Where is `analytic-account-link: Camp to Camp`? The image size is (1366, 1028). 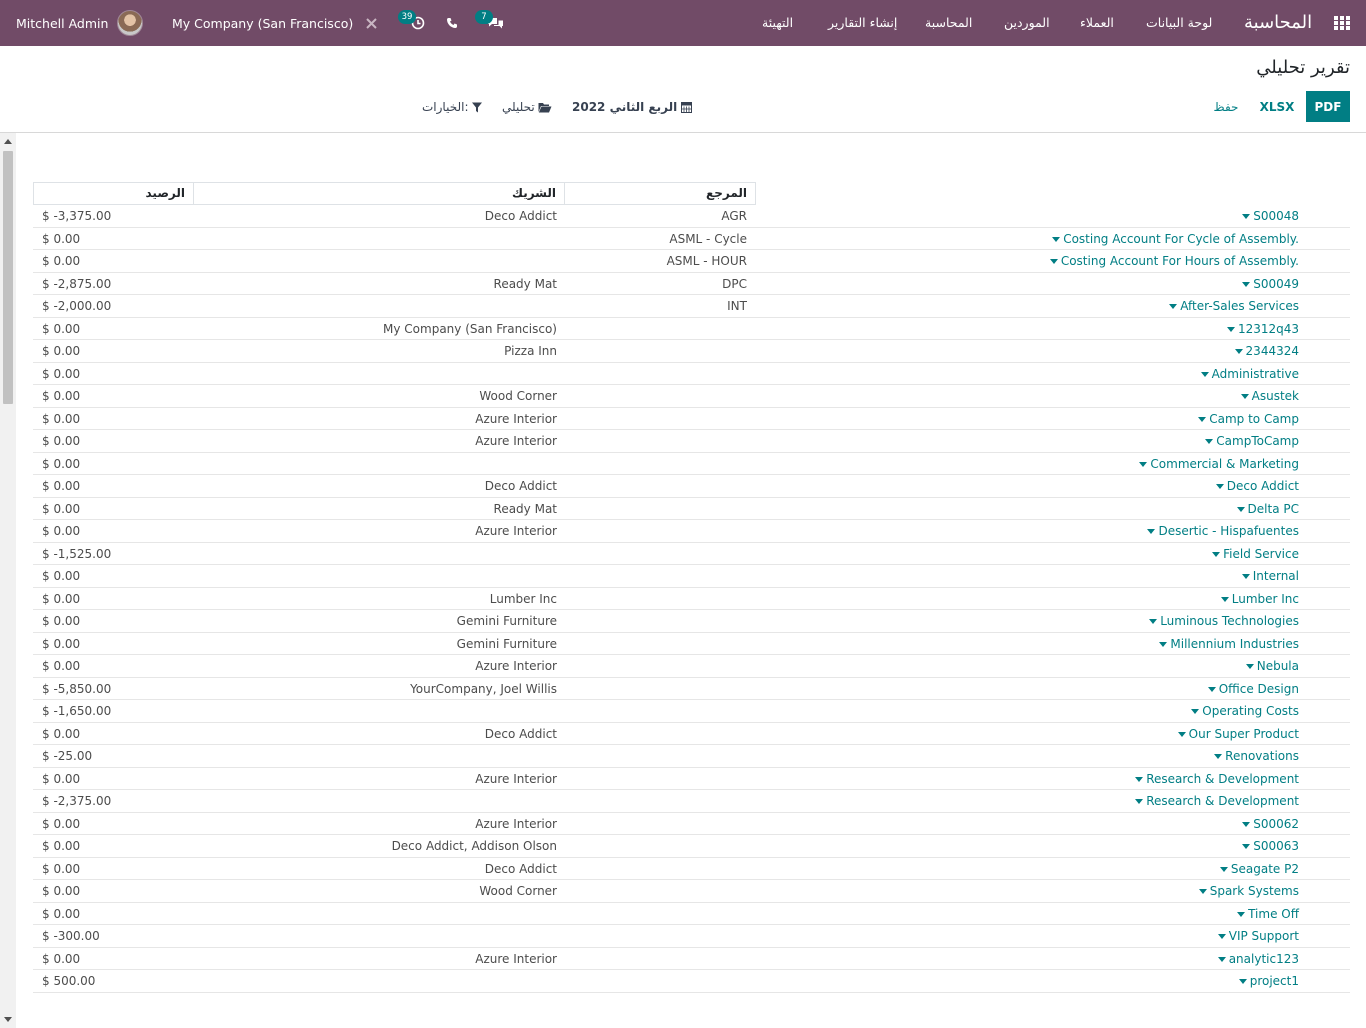
analytic-account-link: Camp to Camp is located at coordinates (1248, 419).